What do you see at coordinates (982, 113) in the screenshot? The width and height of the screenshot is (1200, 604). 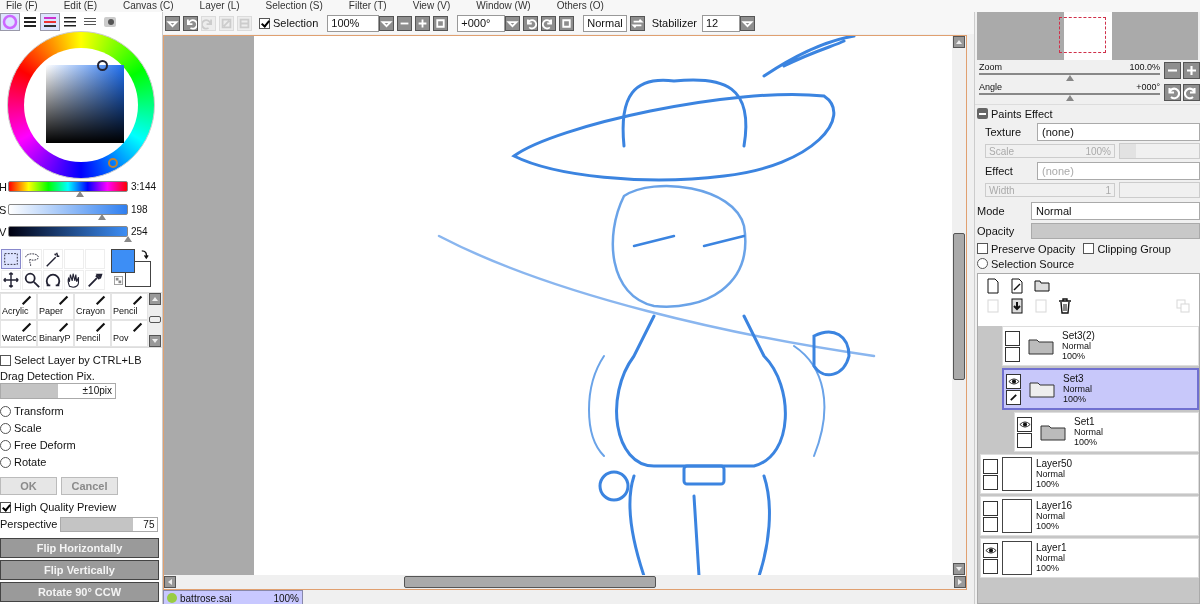 I see `collapse-icon` at bounding box center [982, 113].